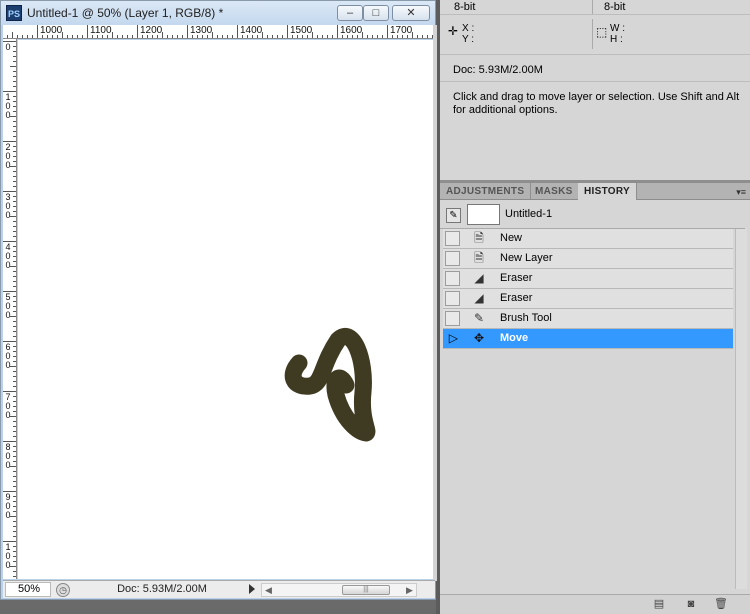  What do you see at coordinates (376, 13) in the screenshot?
I see `maximize-button: □` at bounding box center [376, 13].